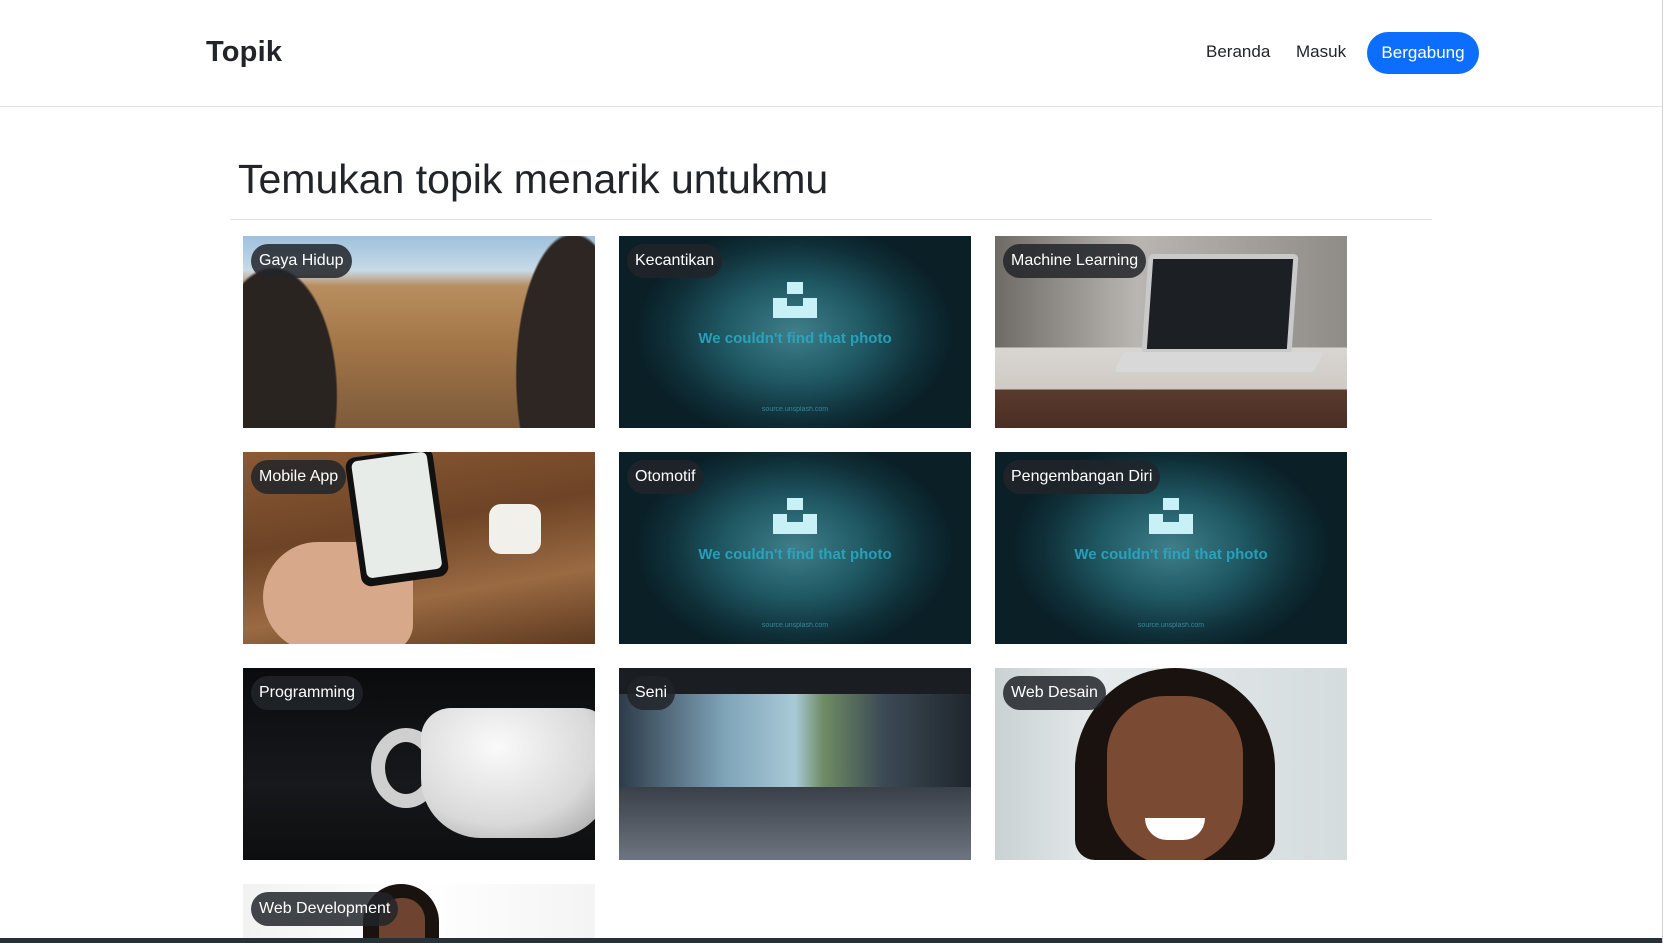 The height and width of the screenshot is (943, 1663). I want to click on topic-card-seni: Seni, so click(795, 764).